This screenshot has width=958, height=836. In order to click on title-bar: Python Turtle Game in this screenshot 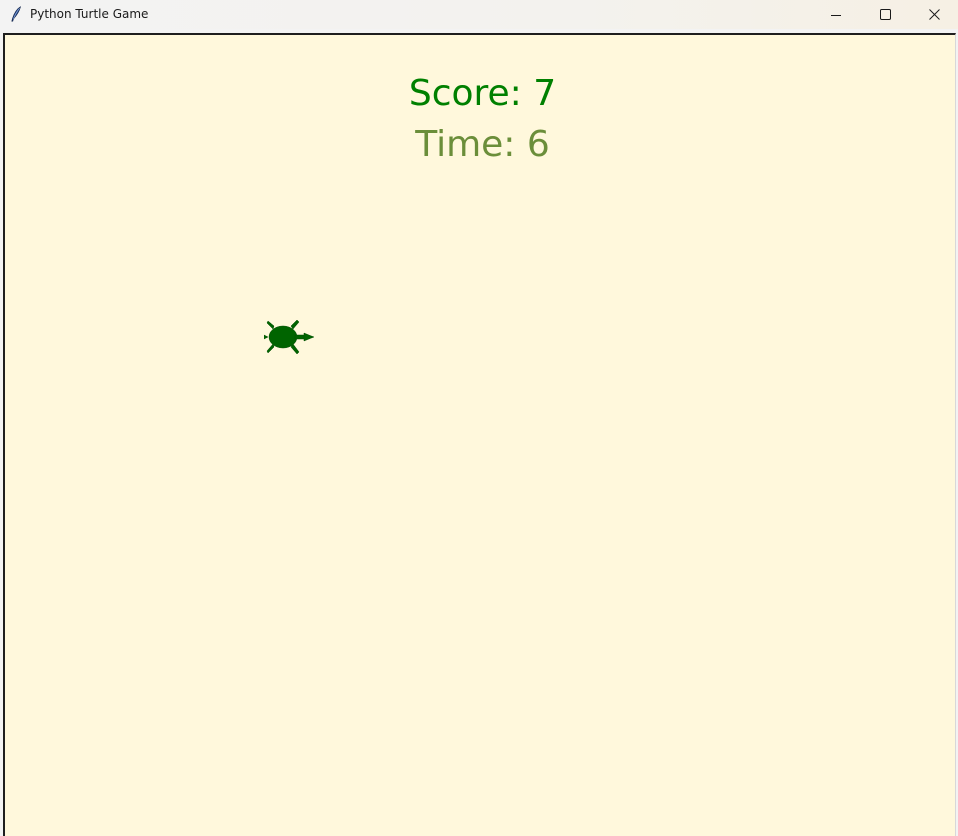, I will do `click(479, 14)`.